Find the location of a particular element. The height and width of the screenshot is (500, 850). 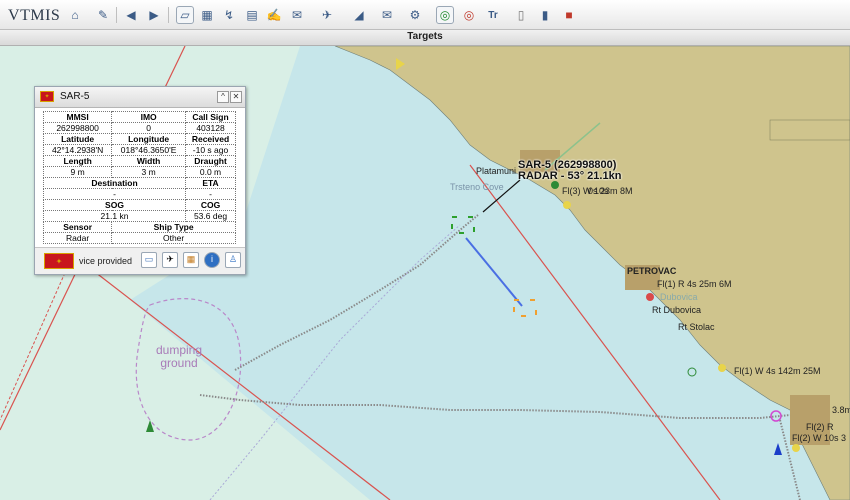

mmsi-value: 262998800 is located at coordinates (77, 128).